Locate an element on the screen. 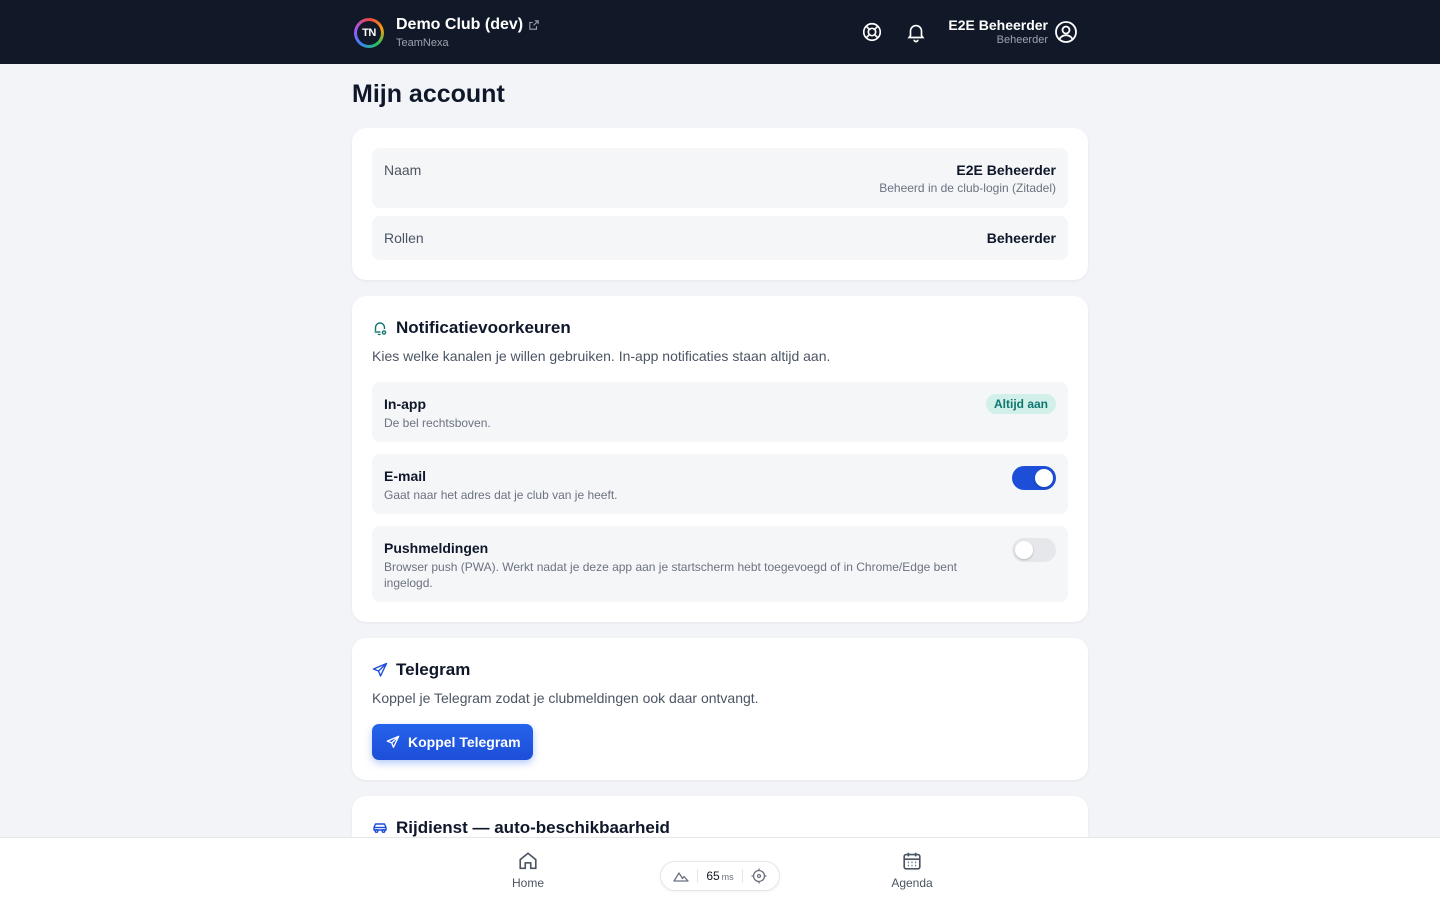 This screenshot has height=900, width=1440. channel-description: De bel rechtsboven. is located at coordinates (437, 423).